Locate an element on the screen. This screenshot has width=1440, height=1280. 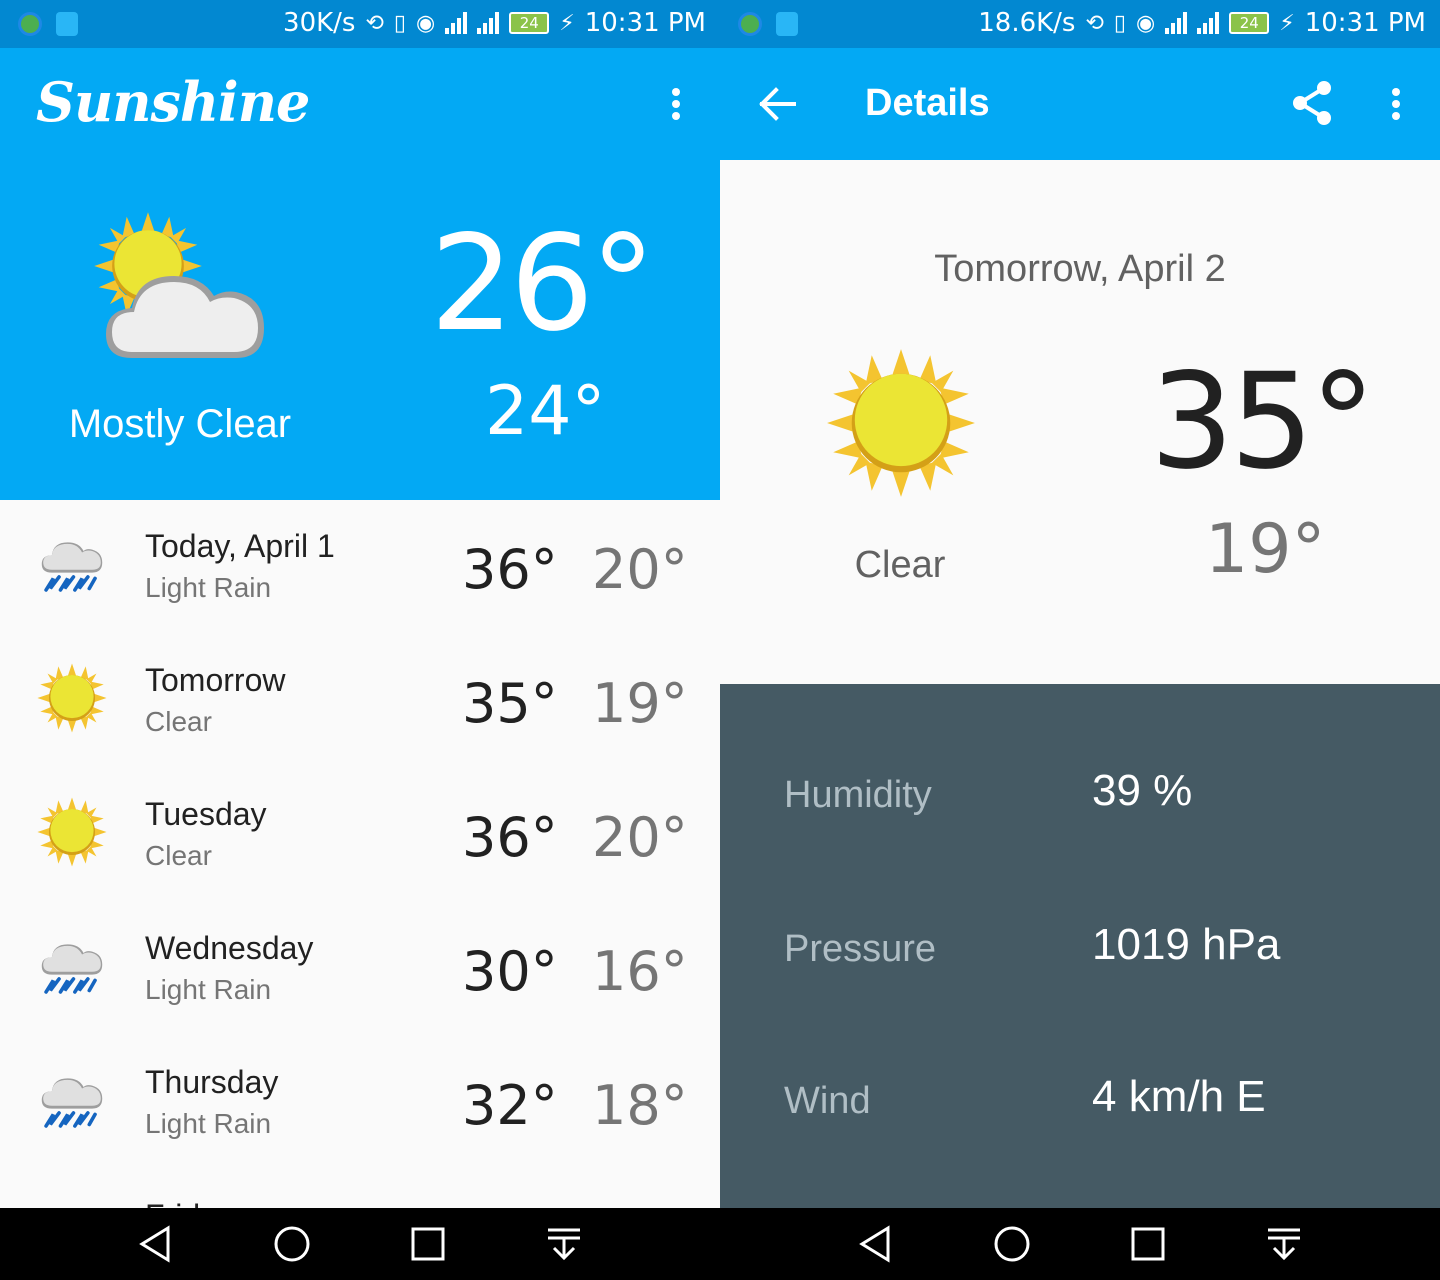
forecast-row: Friday is located at coordinates (360, 1189).